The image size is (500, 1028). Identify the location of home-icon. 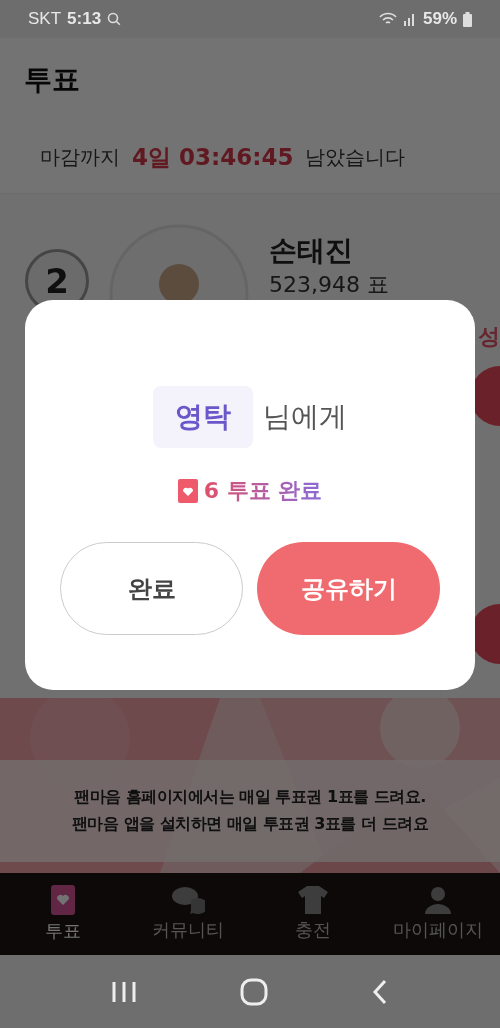
(254, 991).